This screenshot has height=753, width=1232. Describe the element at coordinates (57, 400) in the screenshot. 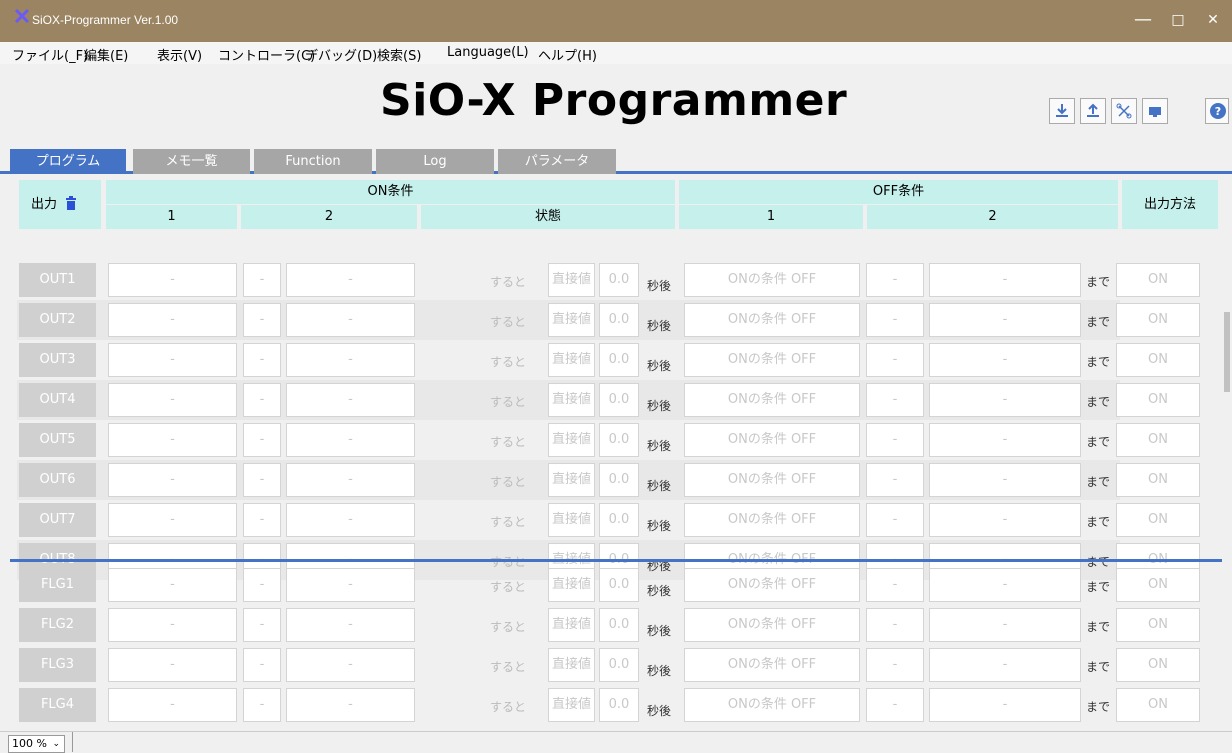

I see `row-label-button: OUT4` at that location.